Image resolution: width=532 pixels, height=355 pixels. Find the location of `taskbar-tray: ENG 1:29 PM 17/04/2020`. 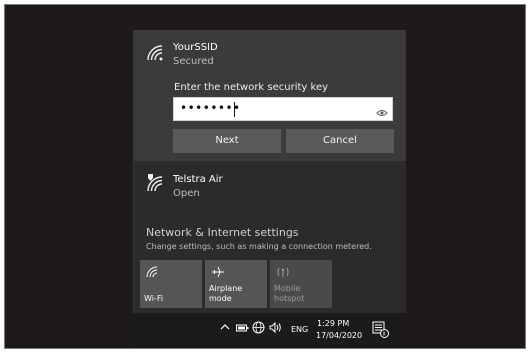

taskbar-tray: ENG 1:29 PM 17/04/2020 is located at coordinates (270, 329).